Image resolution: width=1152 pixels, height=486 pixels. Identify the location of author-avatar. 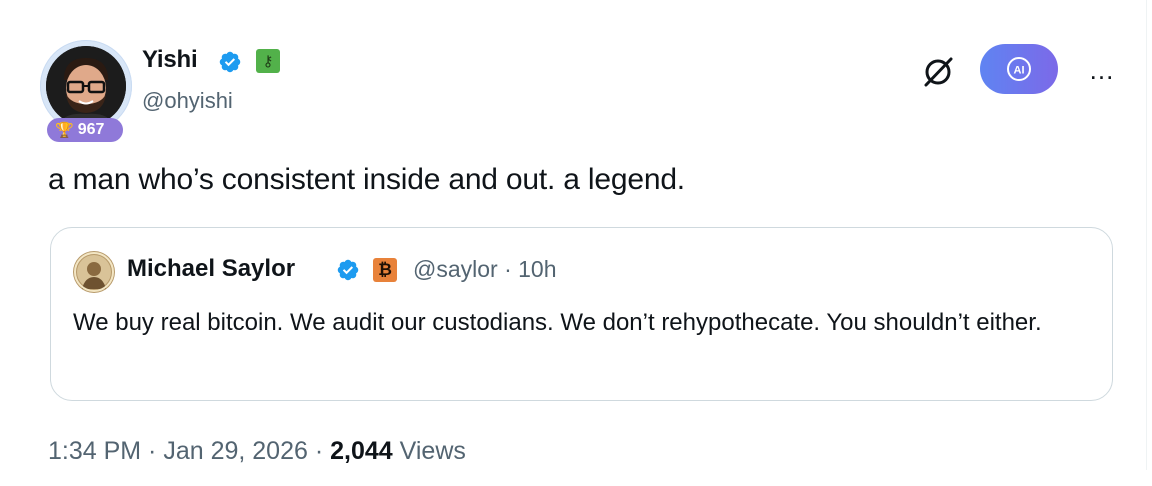
(86, 86).